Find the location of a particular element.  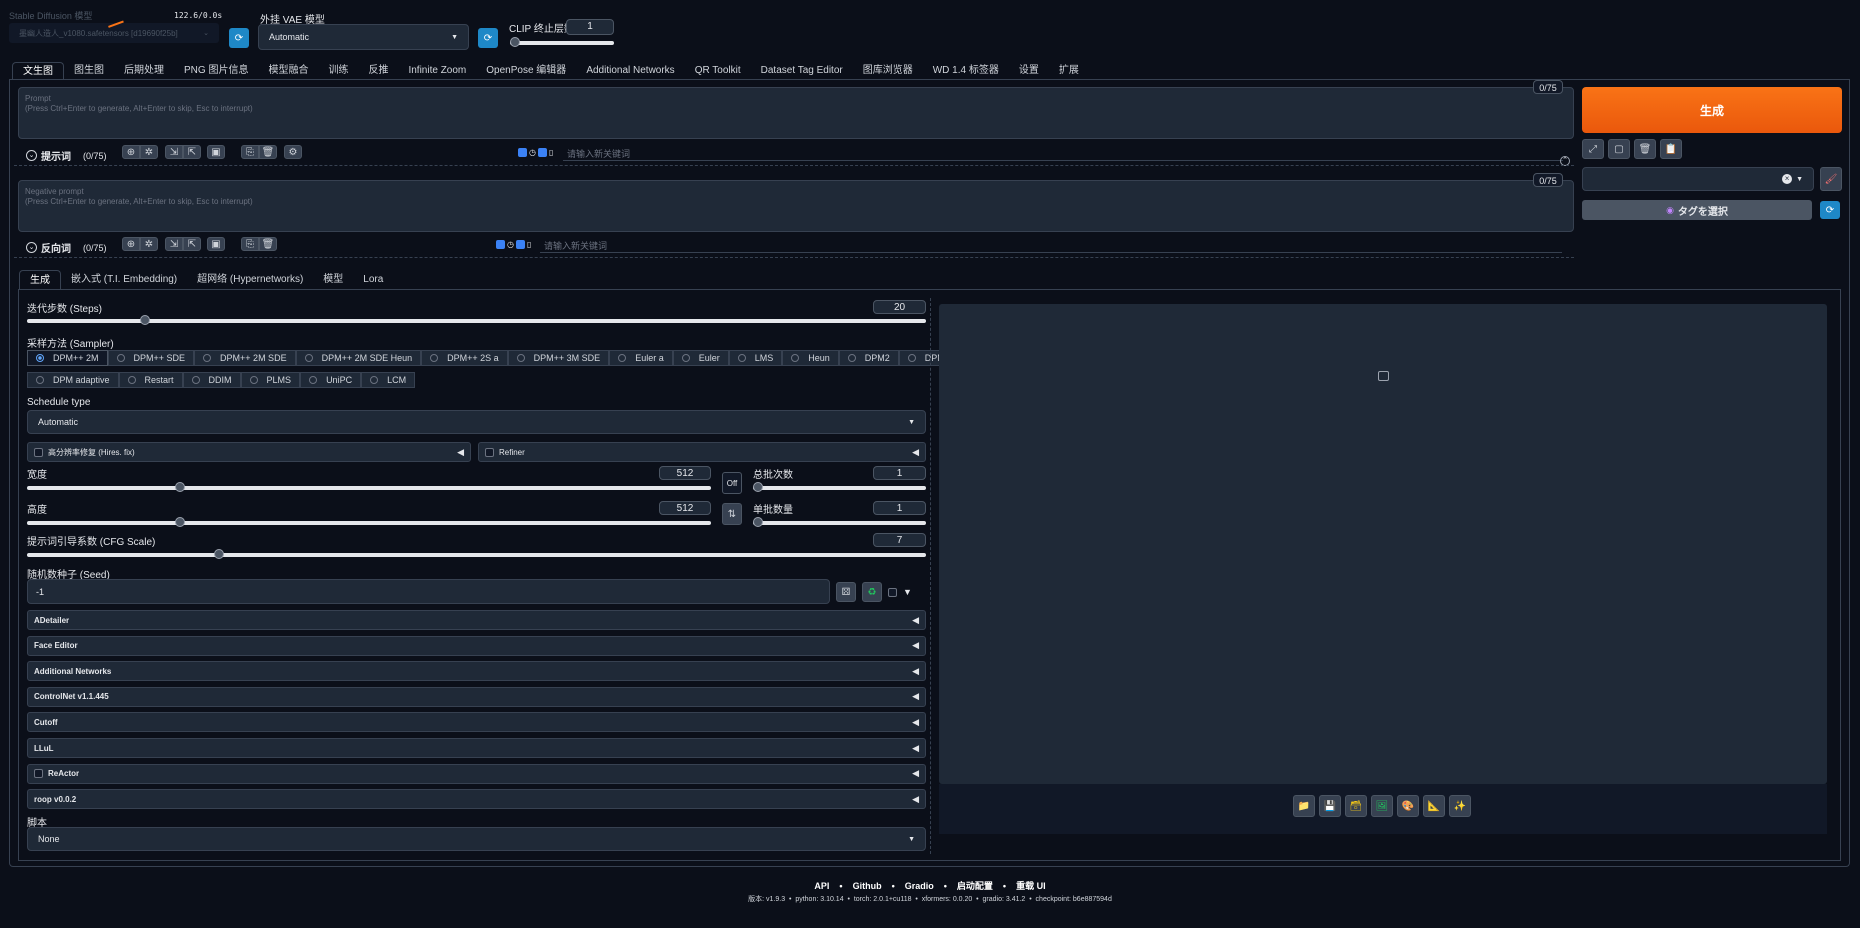

tab-0: 文生图 is located at coordinates (38, 71).